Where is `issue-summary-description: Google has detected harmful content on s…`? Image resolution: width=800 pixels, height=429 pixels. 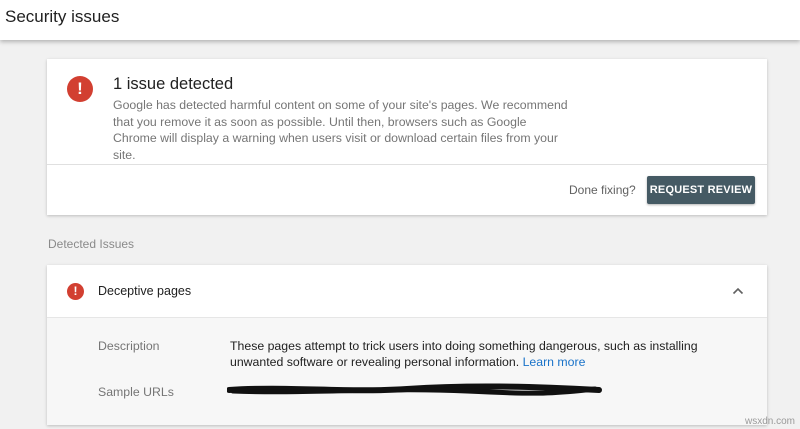 issue-summary-description: Google has detected harmful content on s… is located at coordinates (340, 130).